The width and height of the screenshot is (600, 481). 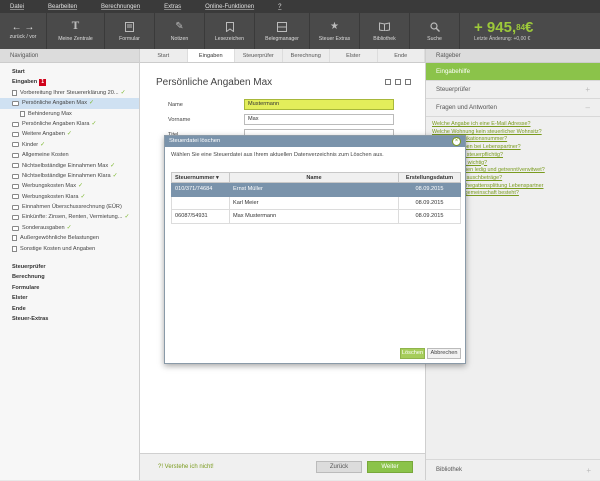 I want to click on back-forward-button: ← → zurück / vor, so click(x=23, y=31).